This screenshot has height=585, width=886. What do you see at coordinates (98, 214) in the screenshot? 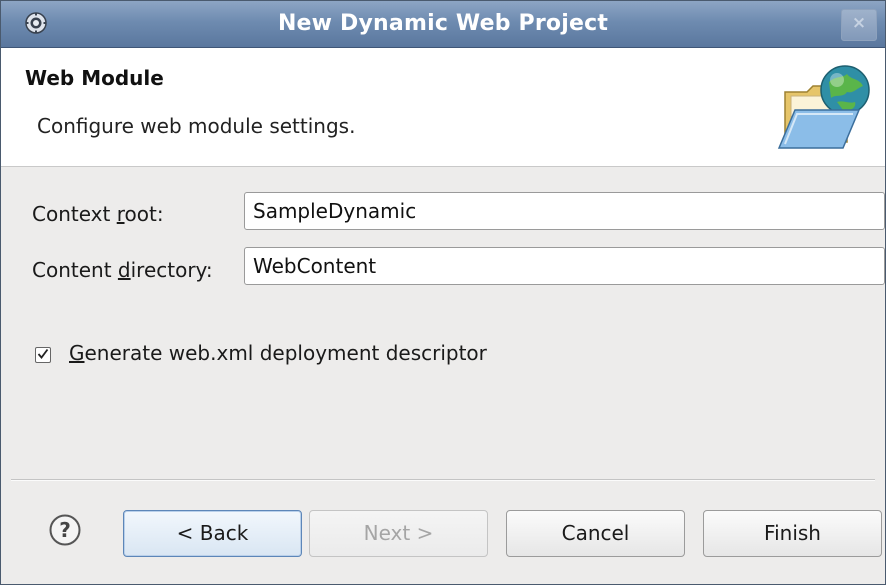
I see `context-root-label: Context root:` at bounding box center [98, 214].